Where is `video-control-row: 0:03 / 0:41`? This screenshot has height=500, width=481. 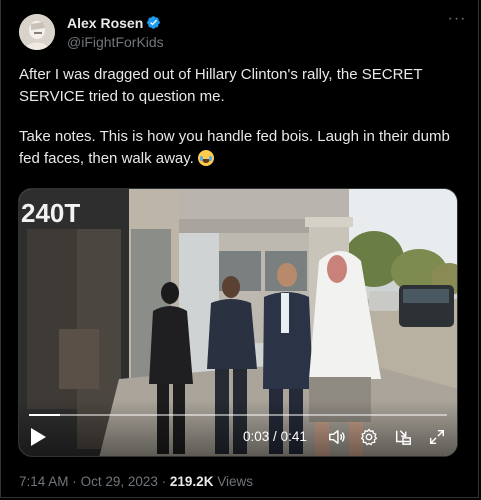 video-control-row: 0:03 / 0:41 is located at coordinates (238, 437).